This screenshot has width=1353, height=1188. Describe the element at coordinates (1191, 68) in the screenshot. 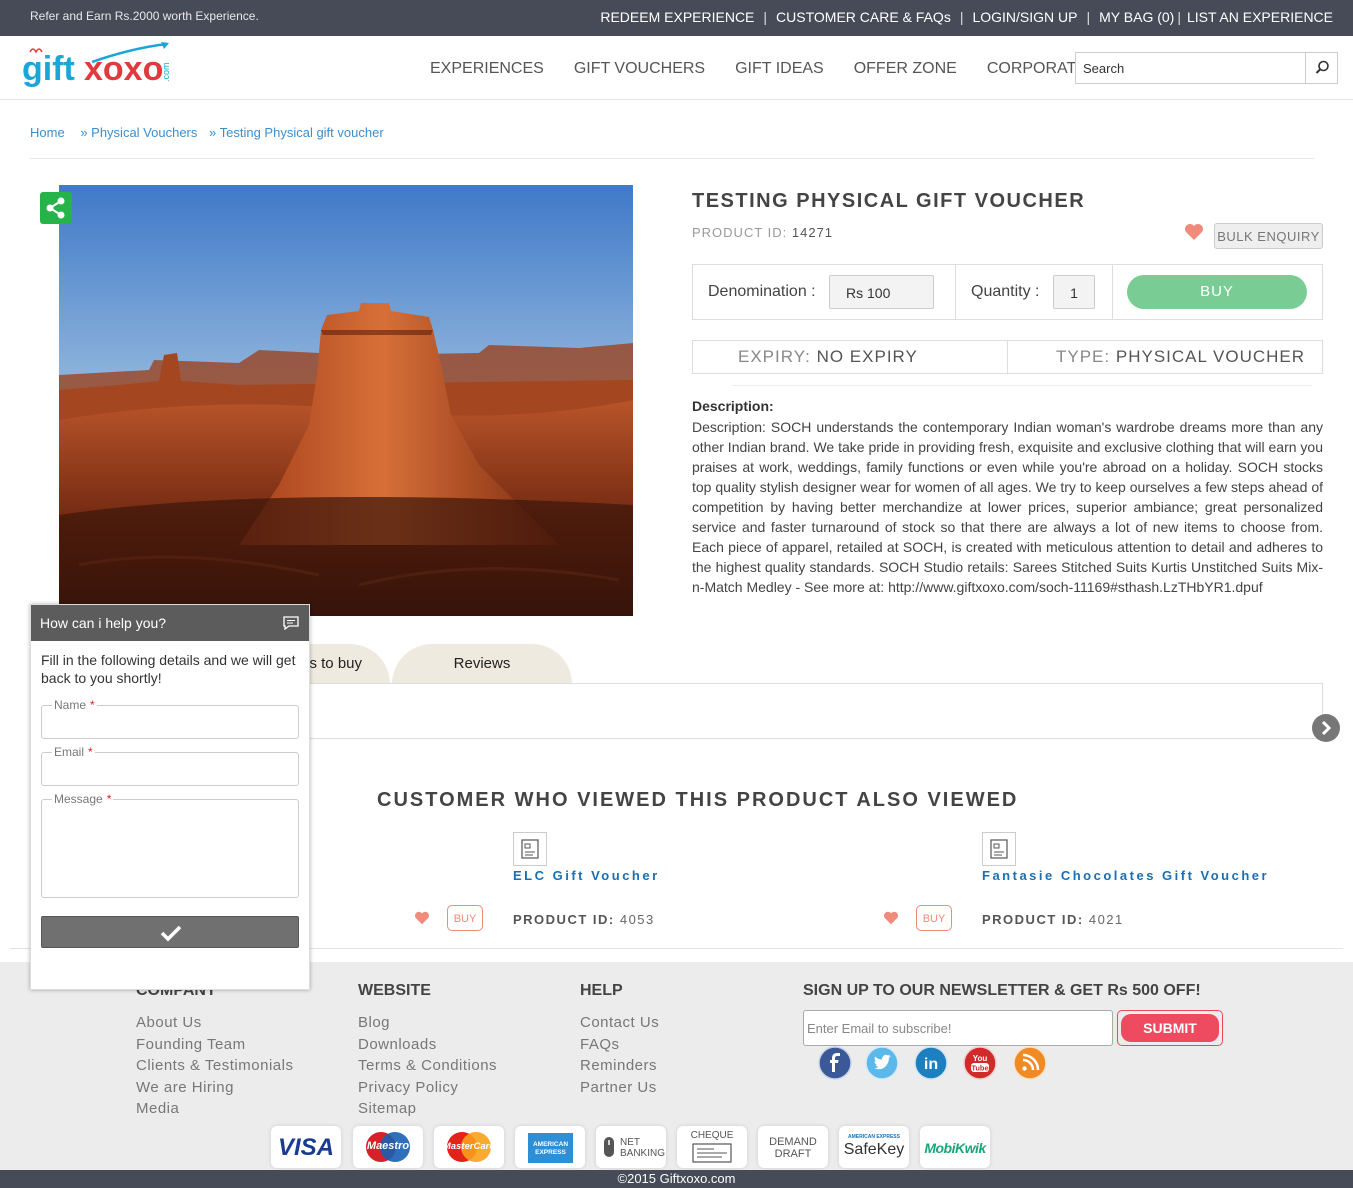

I see `search-input` at that location.